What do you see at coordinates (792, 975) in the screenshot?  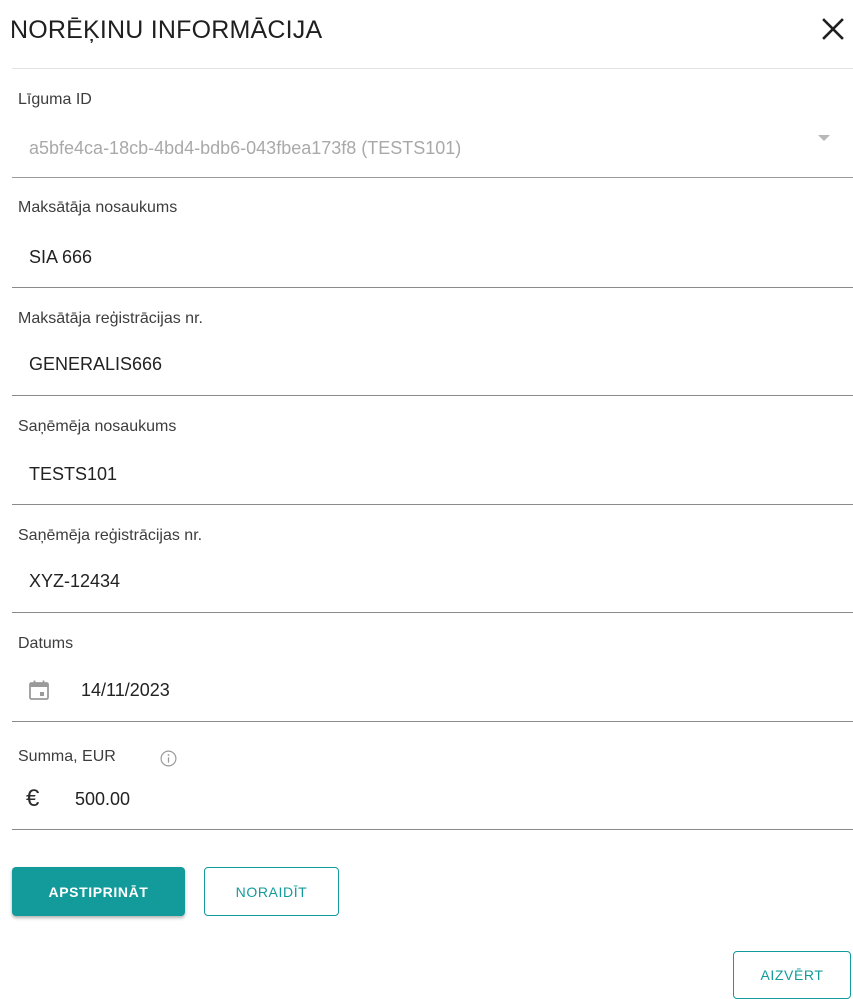 I see `close-dialog-button: AIZVĒRT` at bounding box center [792, 975].